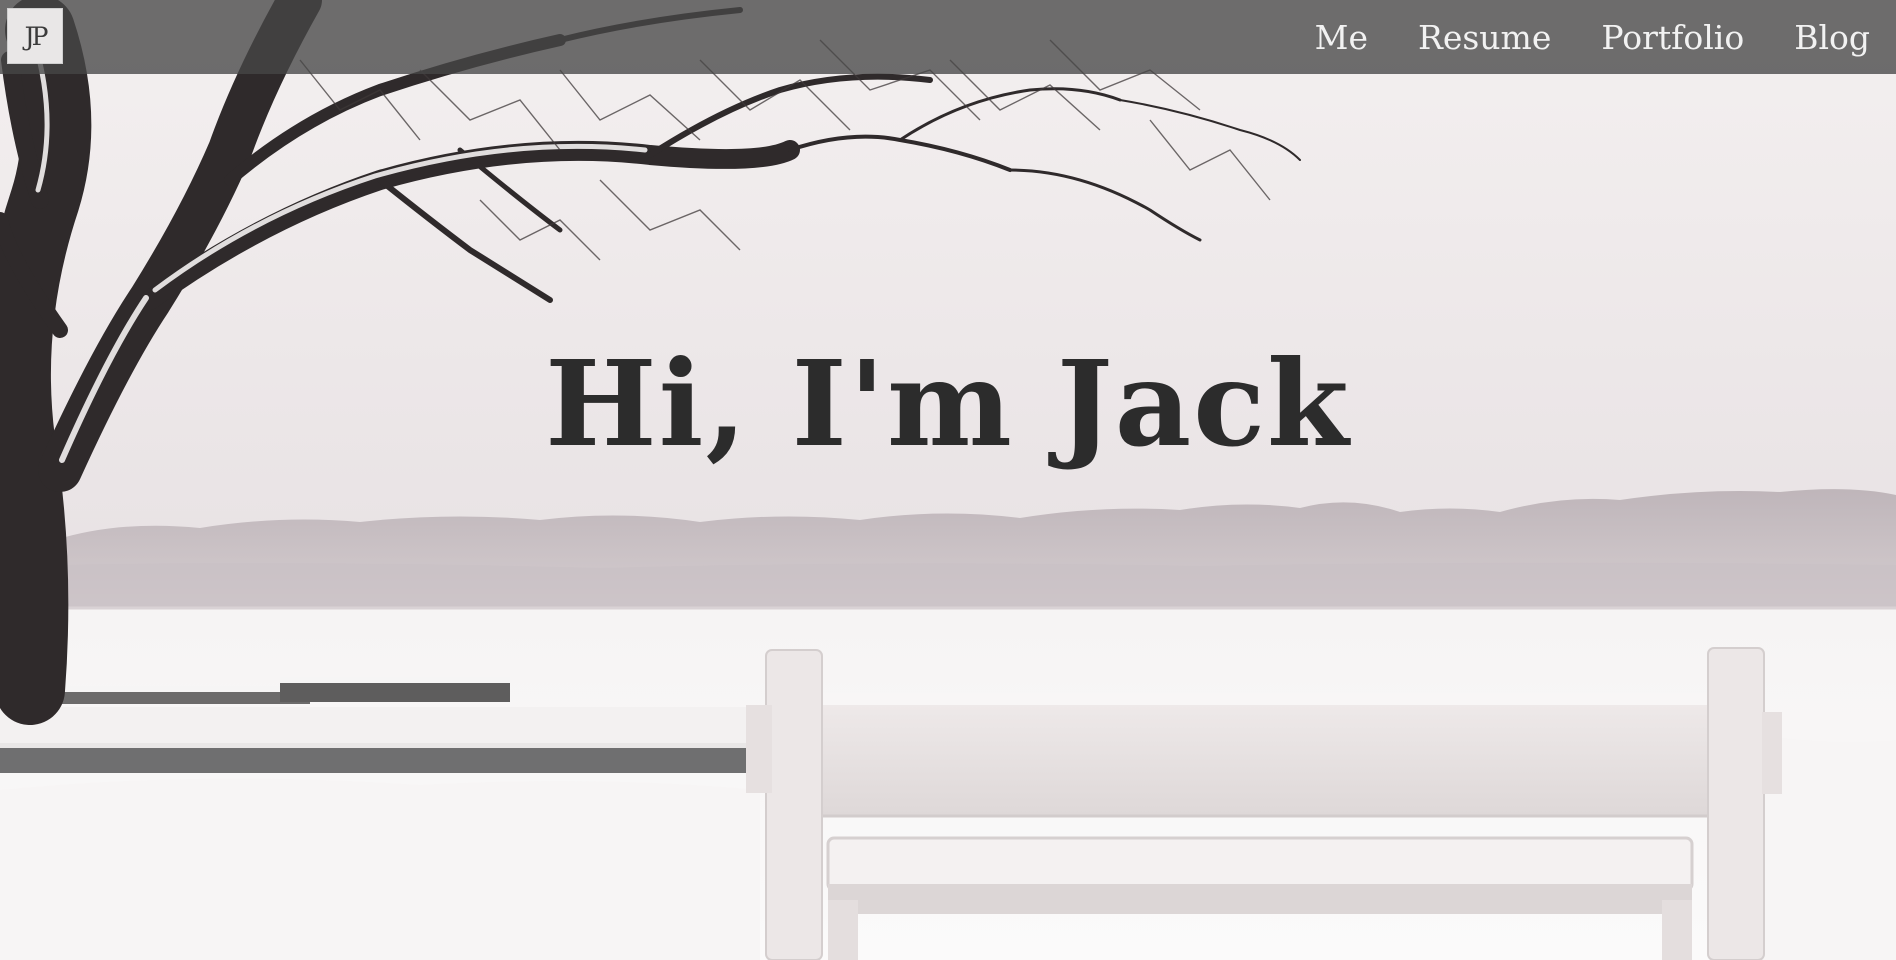 The height and width of the screenshot is (960, 1896). I want to click on site-logo: JP, so click(35, 36).